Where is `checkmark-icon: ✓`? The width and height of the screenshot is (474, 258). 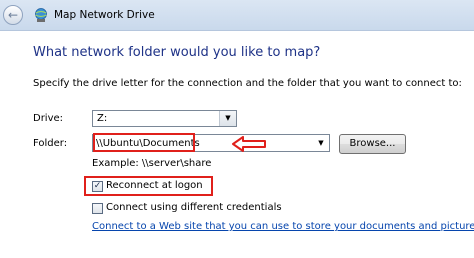
checkmark-icon: ✓ is located at coordinates (97, 186).